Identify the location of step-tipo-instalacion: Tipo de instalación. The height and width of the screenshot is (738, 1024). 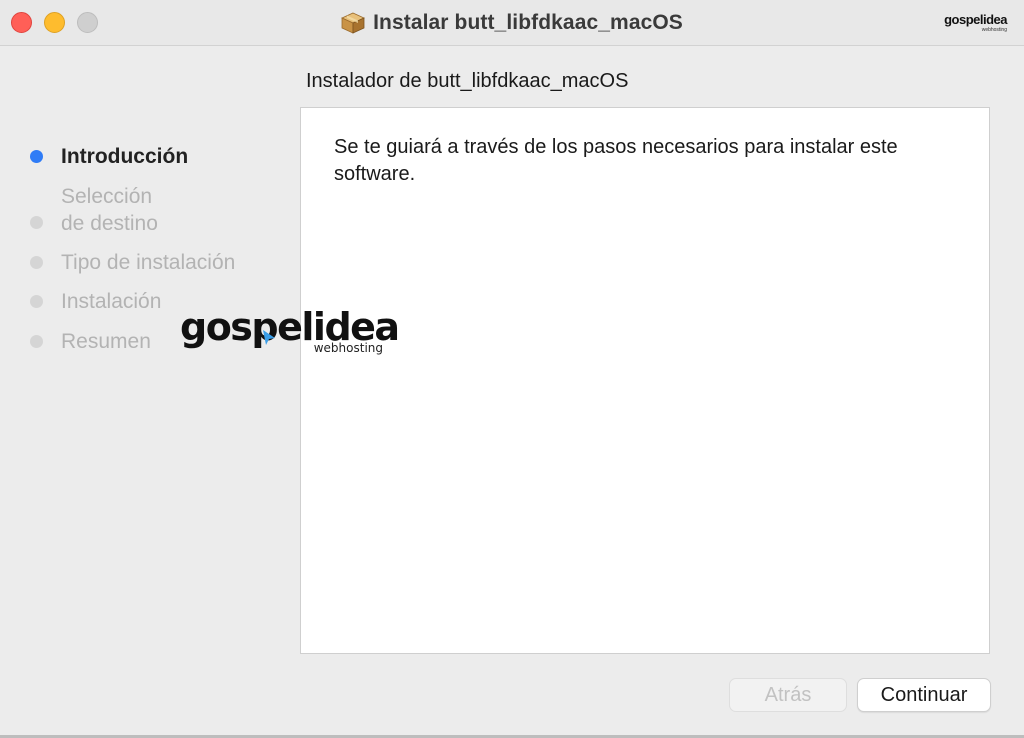
(160, 262).